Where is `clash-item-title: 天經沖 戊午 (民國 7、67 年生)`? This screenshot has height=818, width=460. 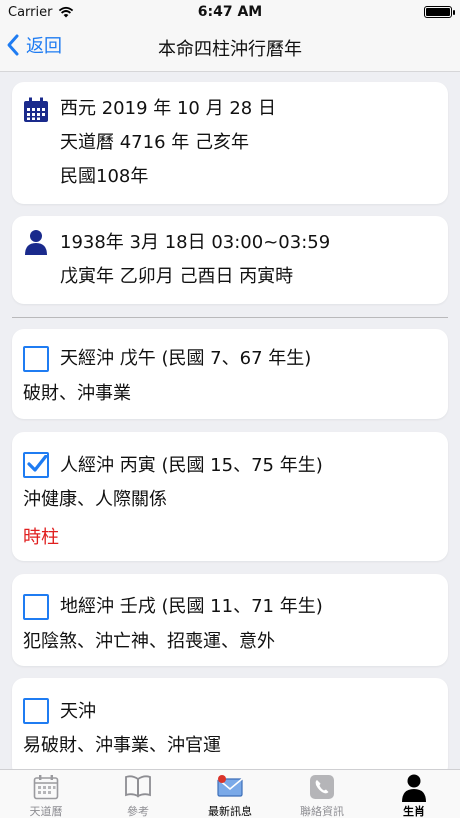 clash-item-title: 天經沖 戊午 (民國 7、67 年生) is located at coordinates (186, 358).